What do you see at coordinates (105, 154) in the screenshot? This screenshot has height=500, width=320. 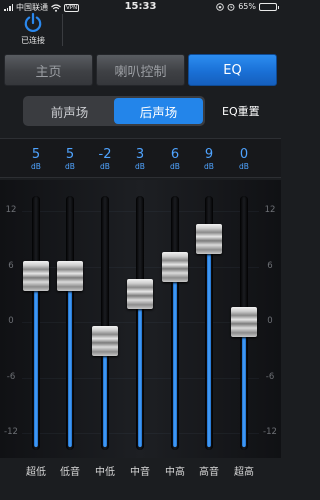 I see `band-value-number: -2` at bounding box center [105, 154].